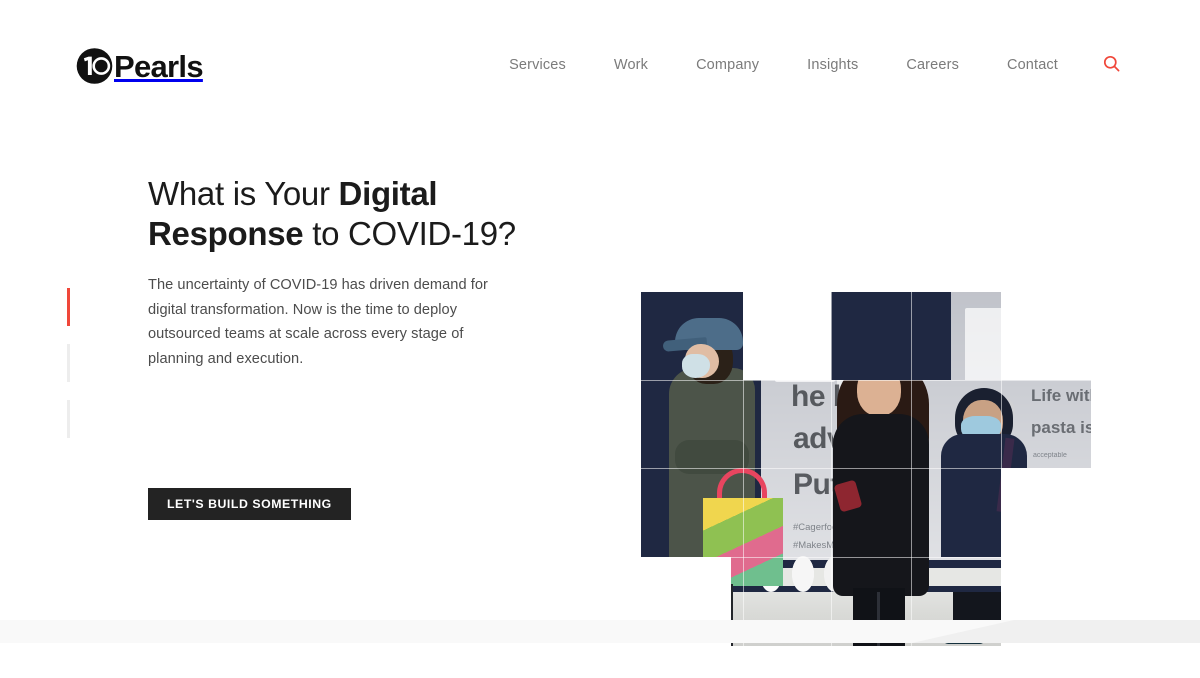 Image resolution: width=1200 pixels, height=678 pixels. I want to click on billboard-line-5: pasta is not, so click(1061, 427).